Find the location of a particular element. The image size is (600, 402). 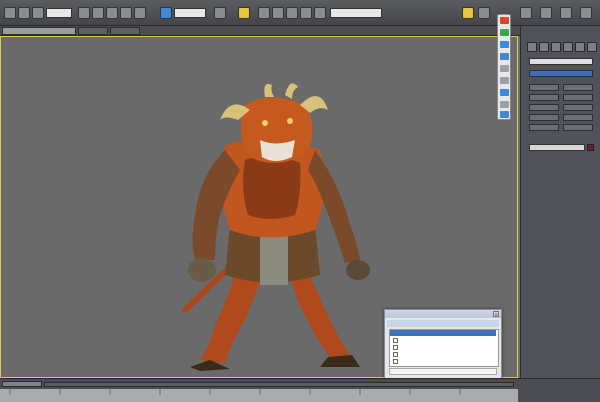

light-icon is located at coordinates (504, 68).